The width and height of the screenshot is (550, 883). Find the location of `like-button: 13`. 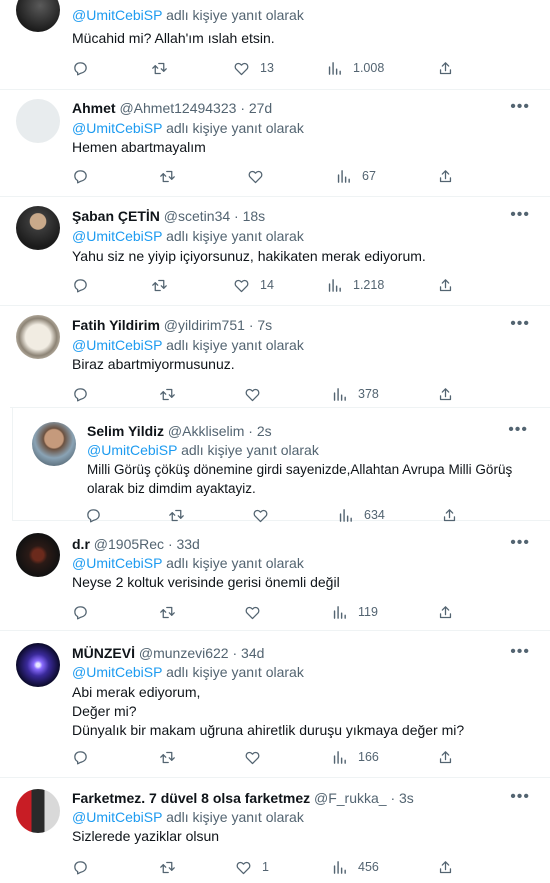

like-button: 13 is located at coordinates (253, 68).